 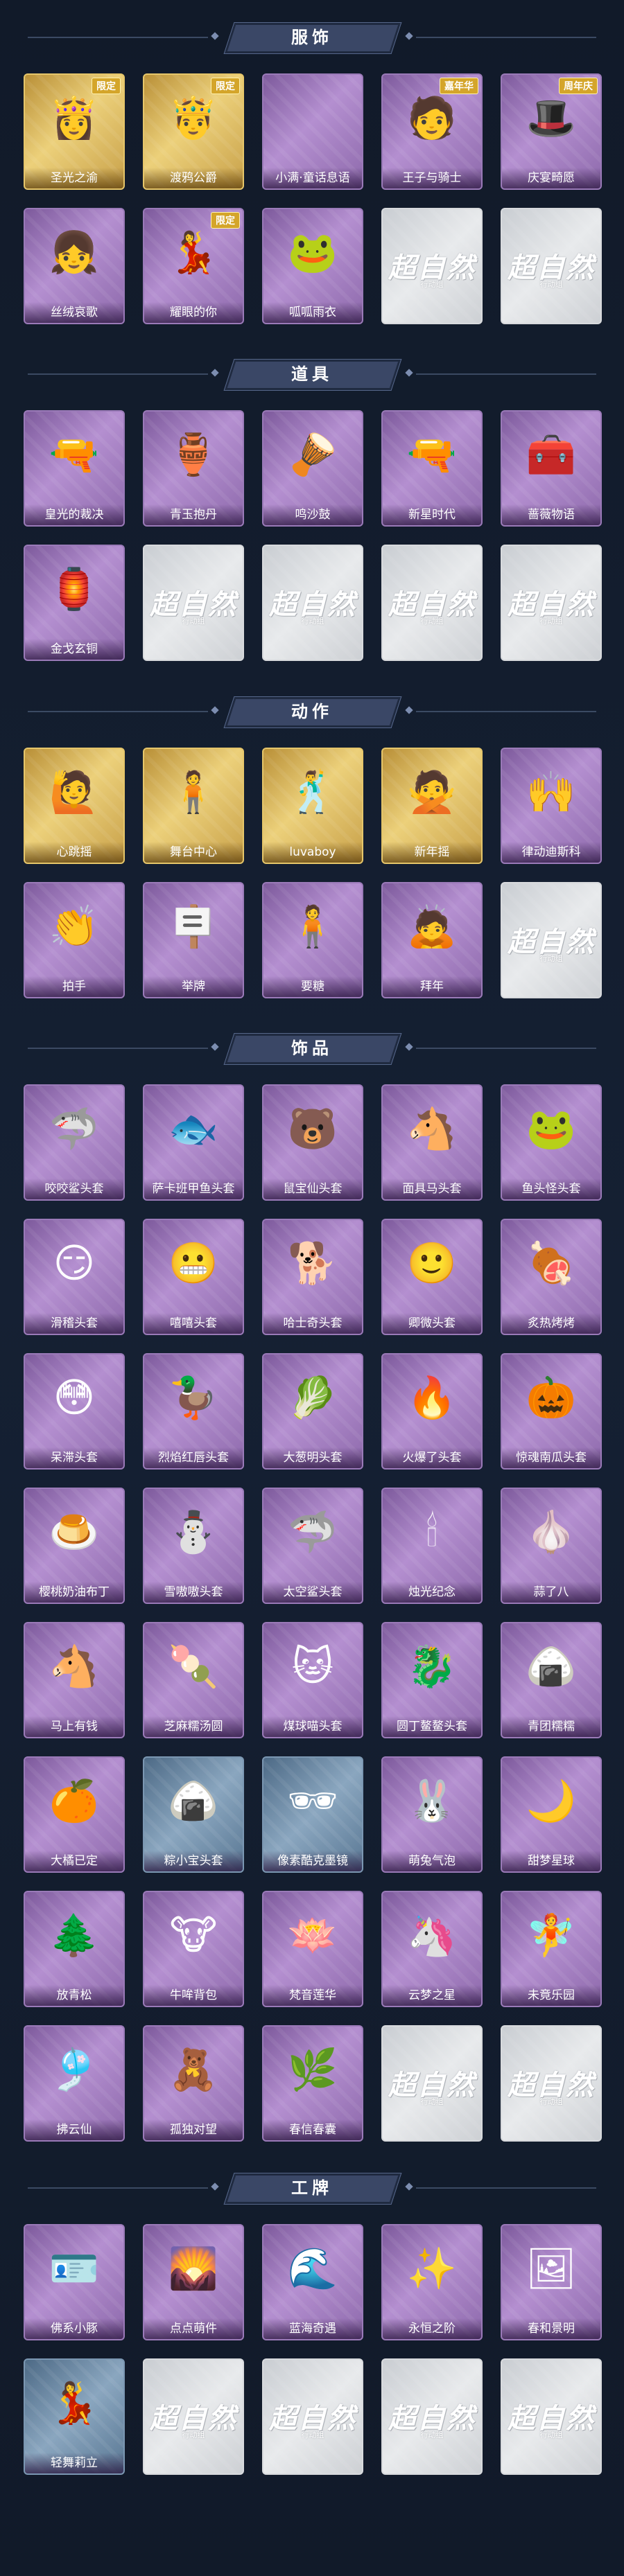 What do you see at coordinates (551, 469) in the screenshot?
I see `item-card: 🧰 蔷薇物语` at bounding box center [551, 469].